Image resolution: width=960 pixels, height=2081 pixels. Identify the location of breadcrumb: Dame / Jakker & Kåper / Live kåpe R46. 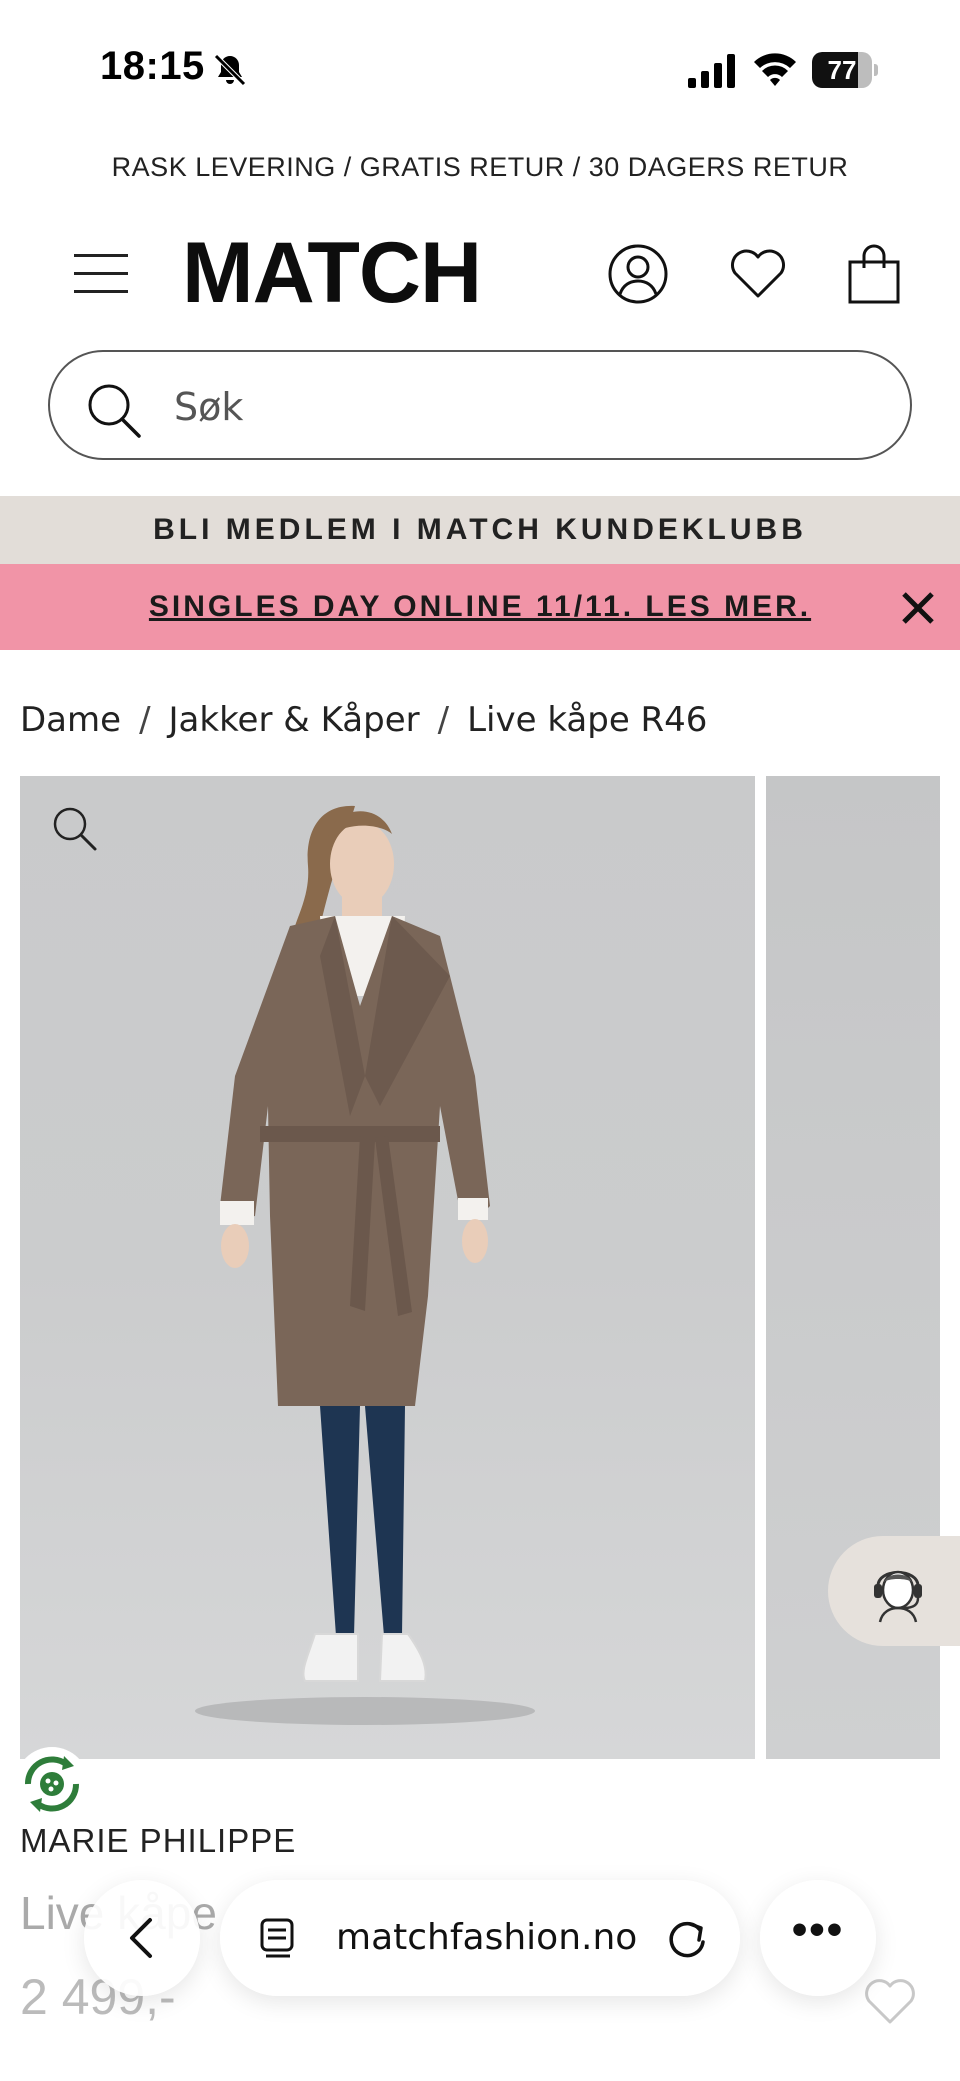
(363, 720).